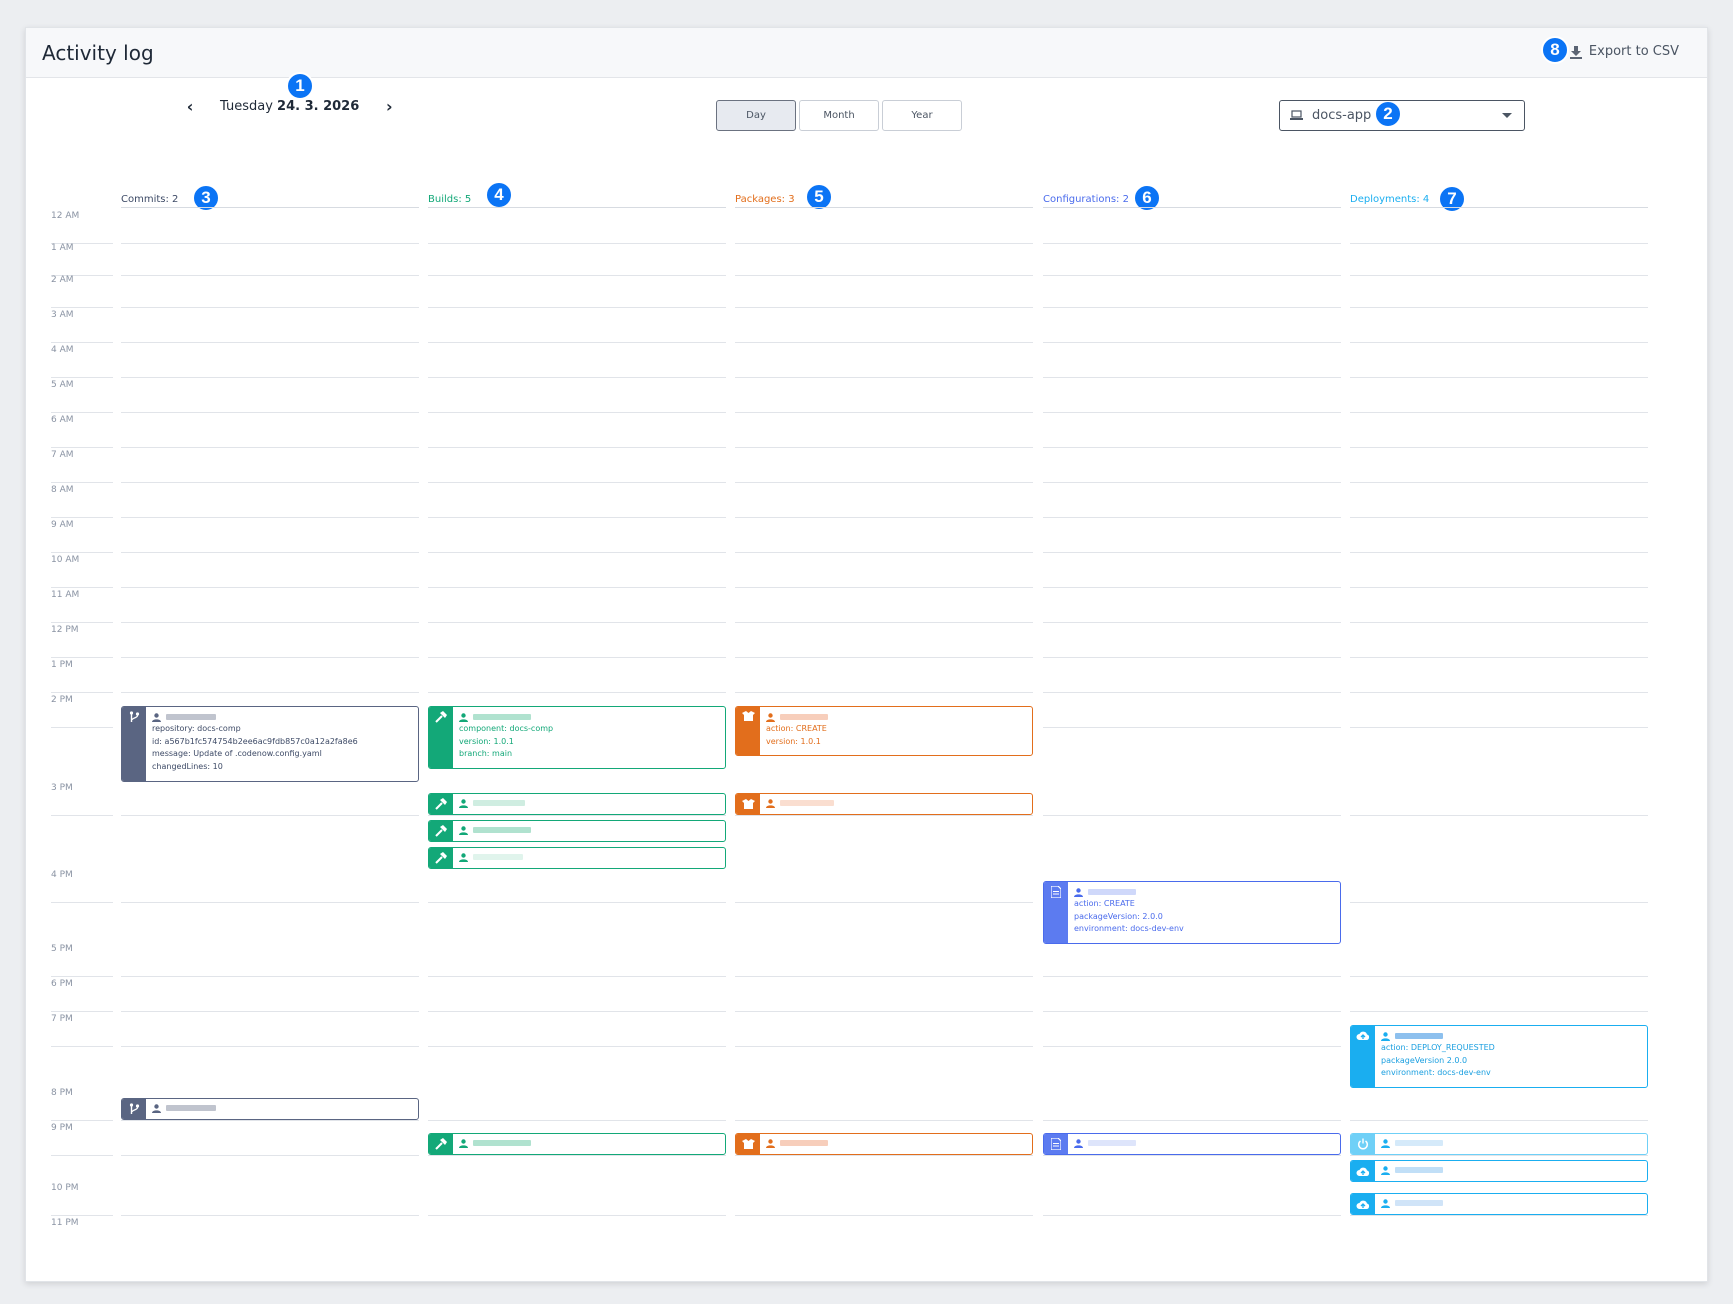 The width and height of the screenshot is (1733, 1304). Describe the element at coordinates (441, 858) in the screenshot. I see `hammer-icon` at that location.